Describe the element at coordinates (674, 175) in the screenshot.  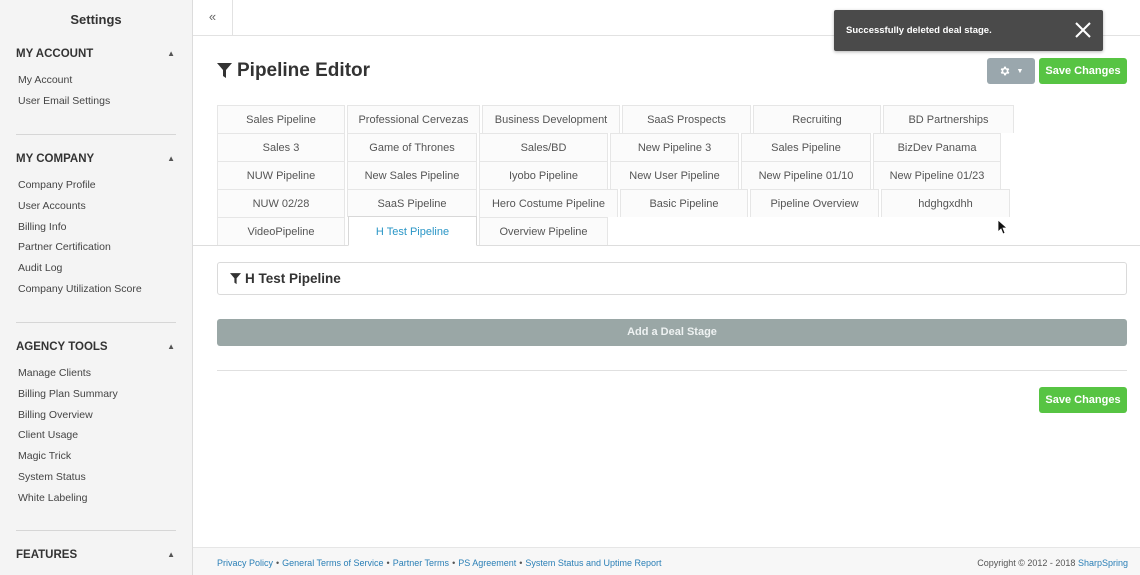
I see `tab-new-user-pipeline: New User Pipeline` at that location.